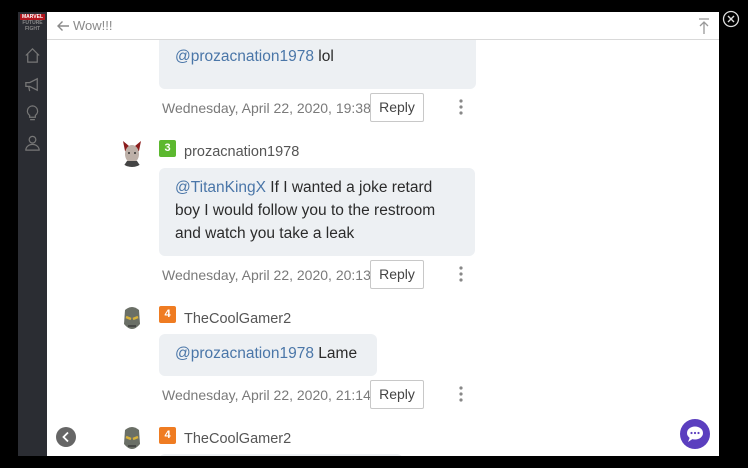  I want to click on close-circle-icon, so click(731, 19).